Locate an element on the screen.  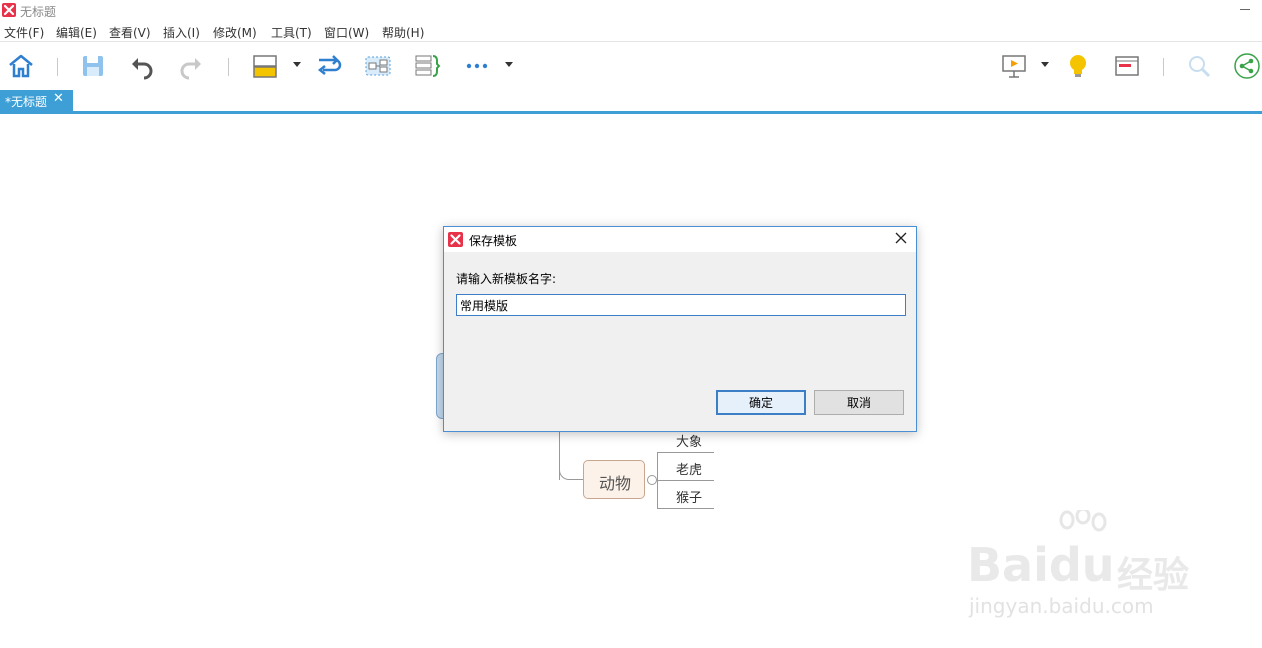
menu-edit: 编辑(E) is located at coordinates (76, 32).